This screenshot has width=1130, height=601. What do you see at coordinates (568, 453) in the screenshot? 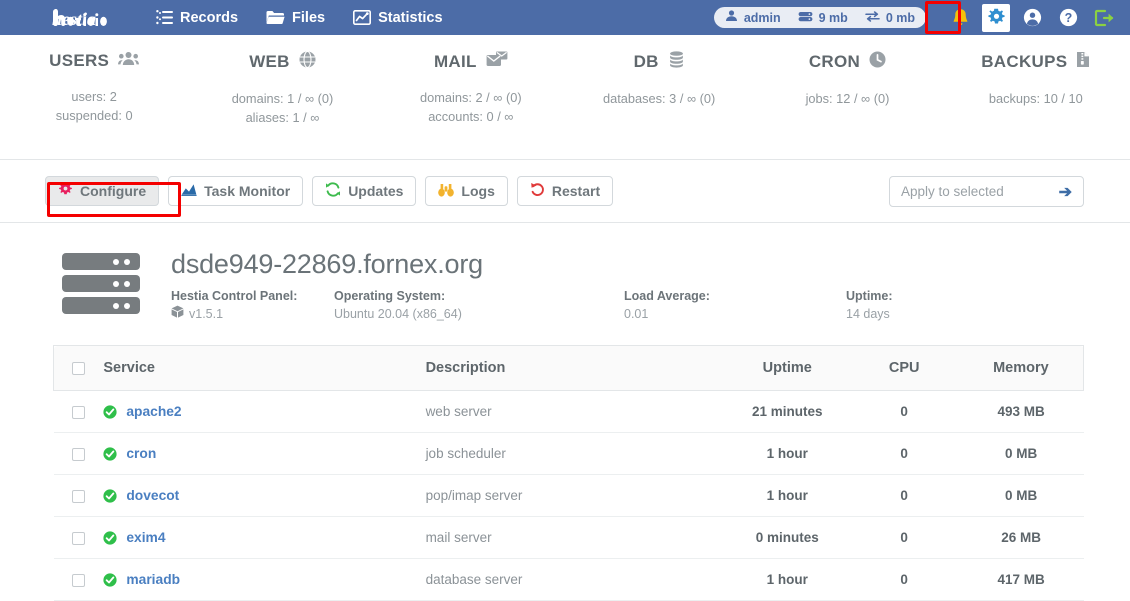
I see `table-row: cron job scheduler 1 hour 0 0 MB` at bounding box center [568, 453].